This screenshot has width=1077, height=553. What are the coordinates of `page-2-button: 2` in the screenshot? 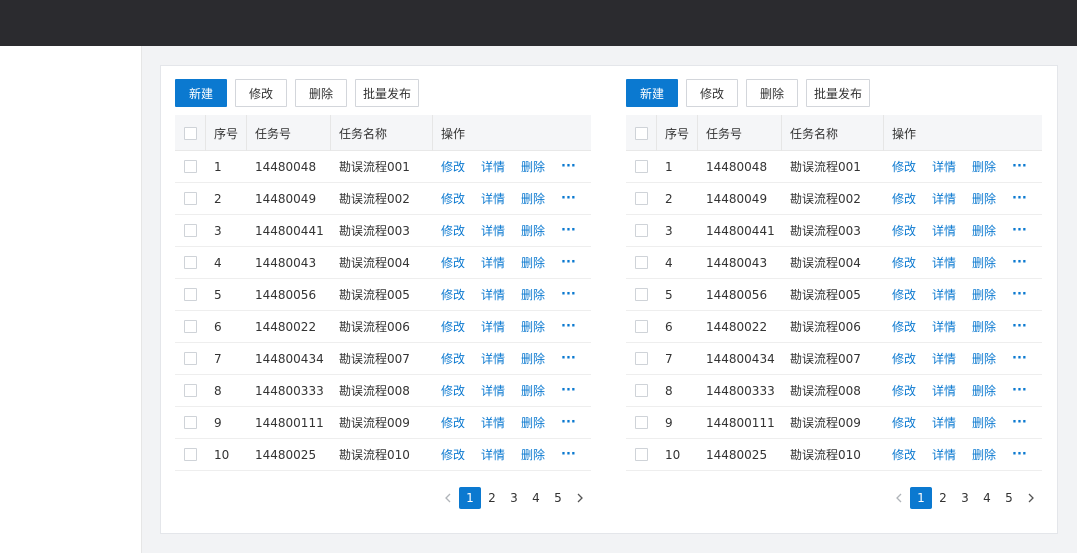 It's located at (943, 498).